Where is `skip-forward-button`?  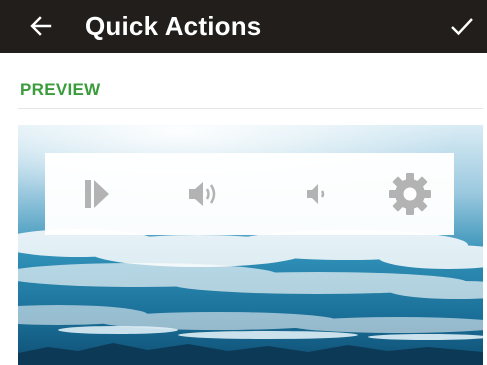 skip-forward-button is located at coordinates (97, 194).